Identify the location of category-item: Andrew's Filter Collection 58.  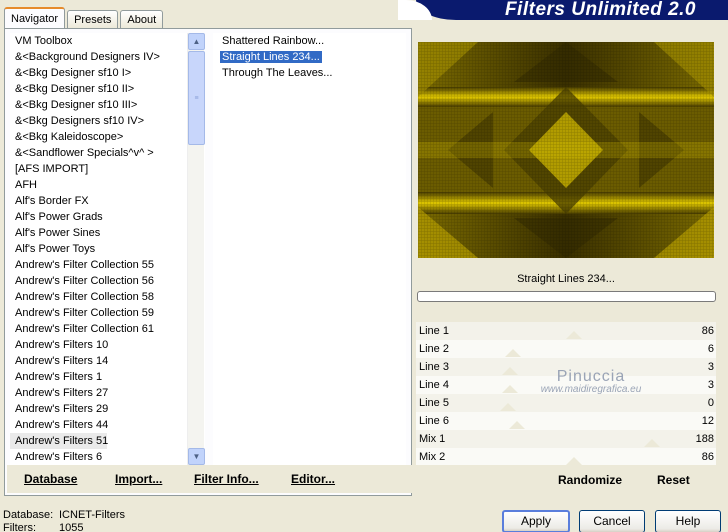
(107, 297).